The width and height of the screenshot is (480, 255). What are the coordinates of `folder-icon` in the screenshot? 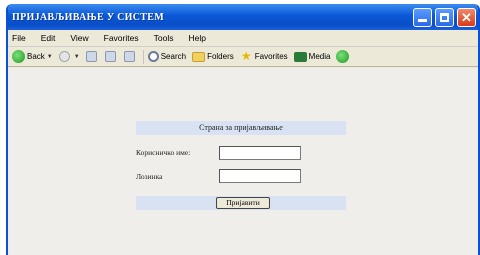 It's located at (199, 56).